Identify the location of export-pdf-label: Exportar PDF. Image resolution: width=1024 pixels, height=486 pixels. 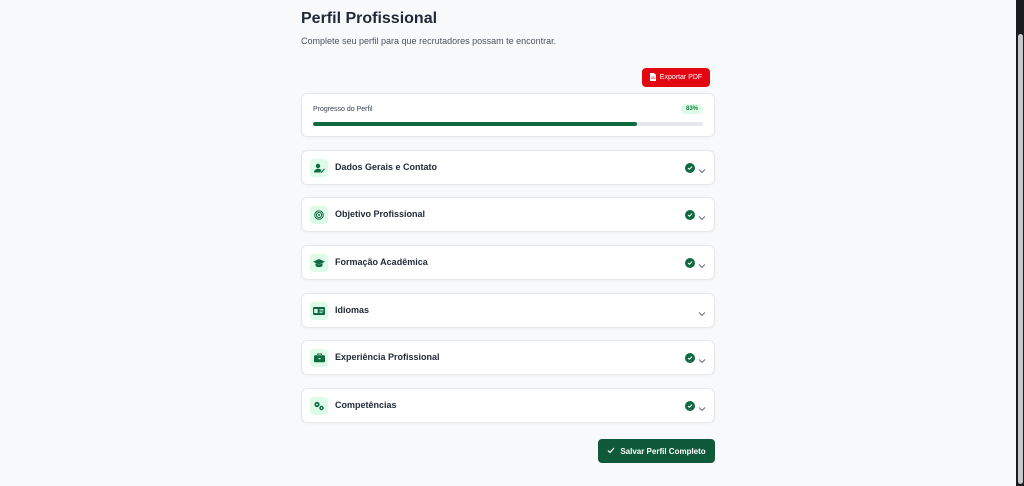
(681, 77).